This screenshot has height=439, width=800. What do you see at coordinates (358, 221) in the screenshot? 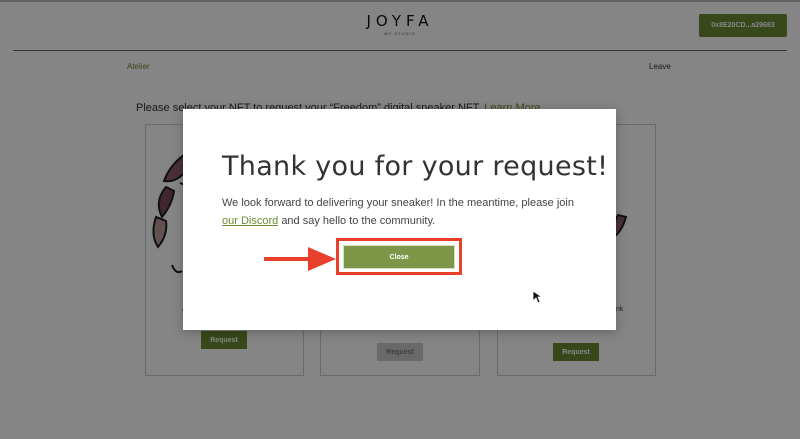
I see `modal-message-end: and say hello to the community.` at bounding box center [358, 221].